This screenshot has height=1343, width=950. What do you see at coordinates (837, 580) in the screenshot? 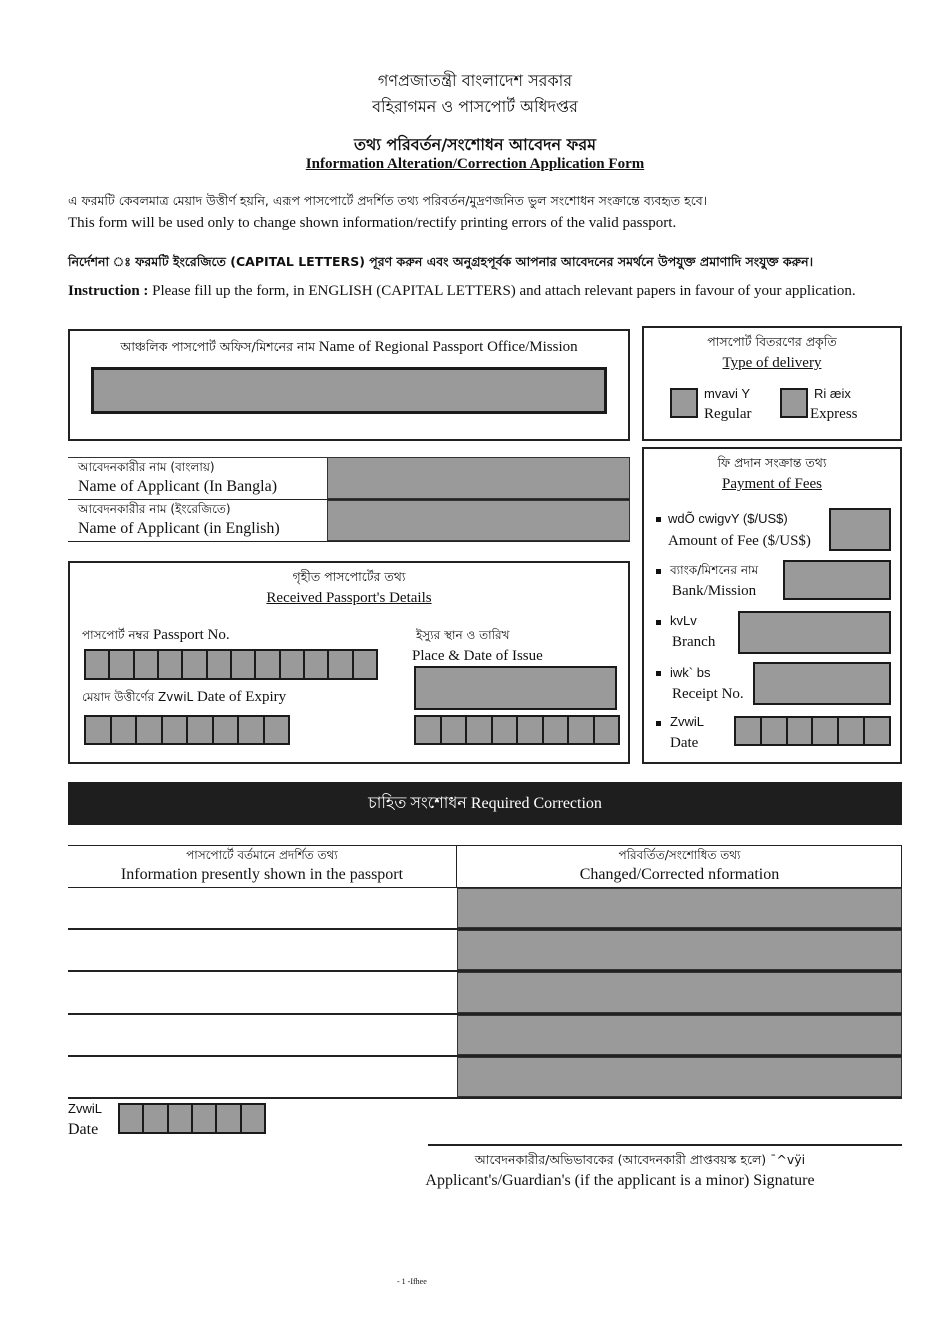
I see `bank-input` at bounding box center [837, 580].